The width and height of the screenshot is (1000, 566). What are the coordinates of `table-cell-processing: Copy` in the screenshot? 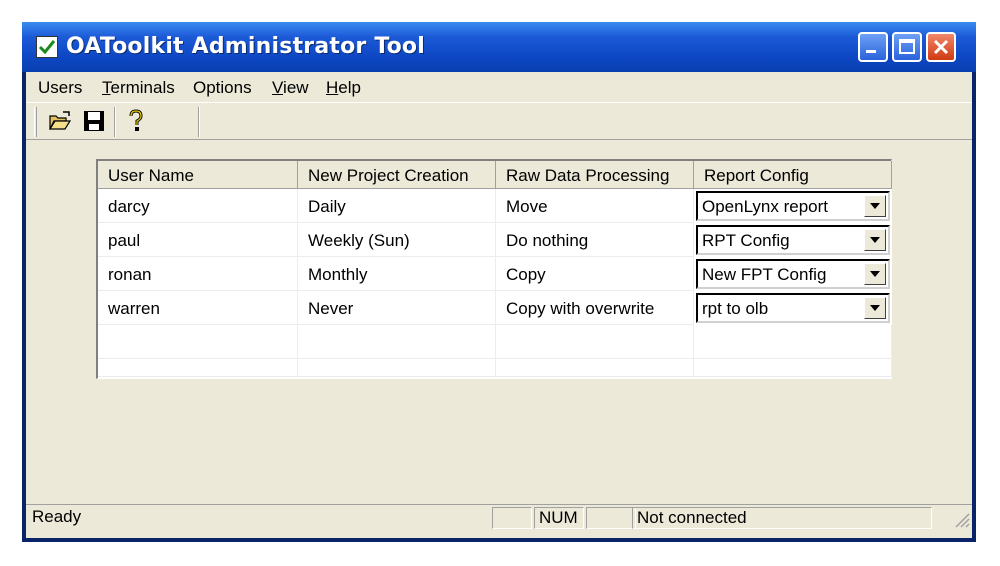 It's located at (595, 274).